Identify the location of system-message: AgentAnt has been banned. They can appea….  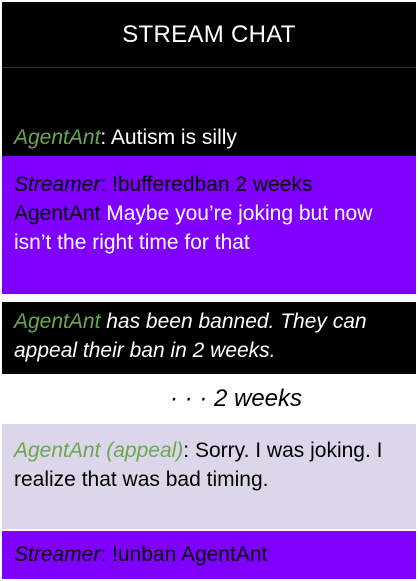
(209, 338).